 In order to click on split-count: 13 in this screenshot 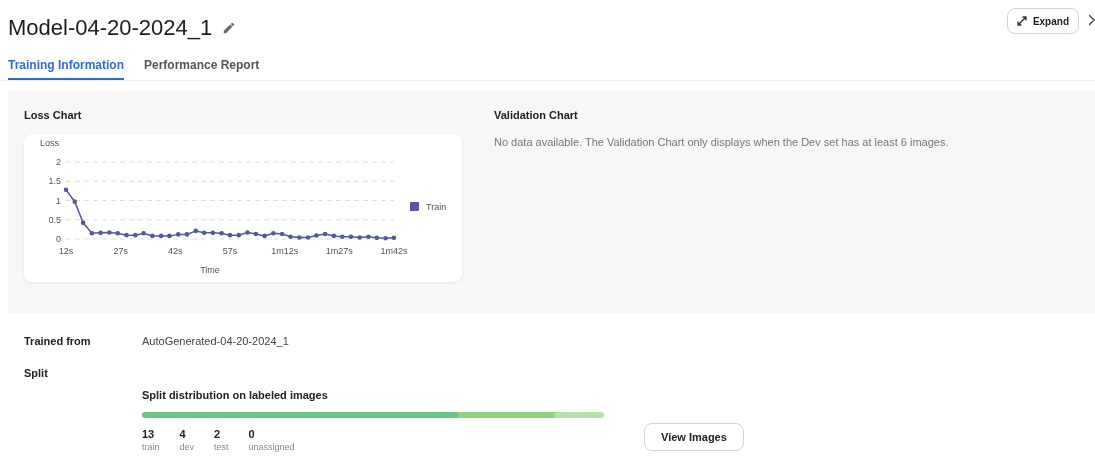, I will do `click(149, 434)`.